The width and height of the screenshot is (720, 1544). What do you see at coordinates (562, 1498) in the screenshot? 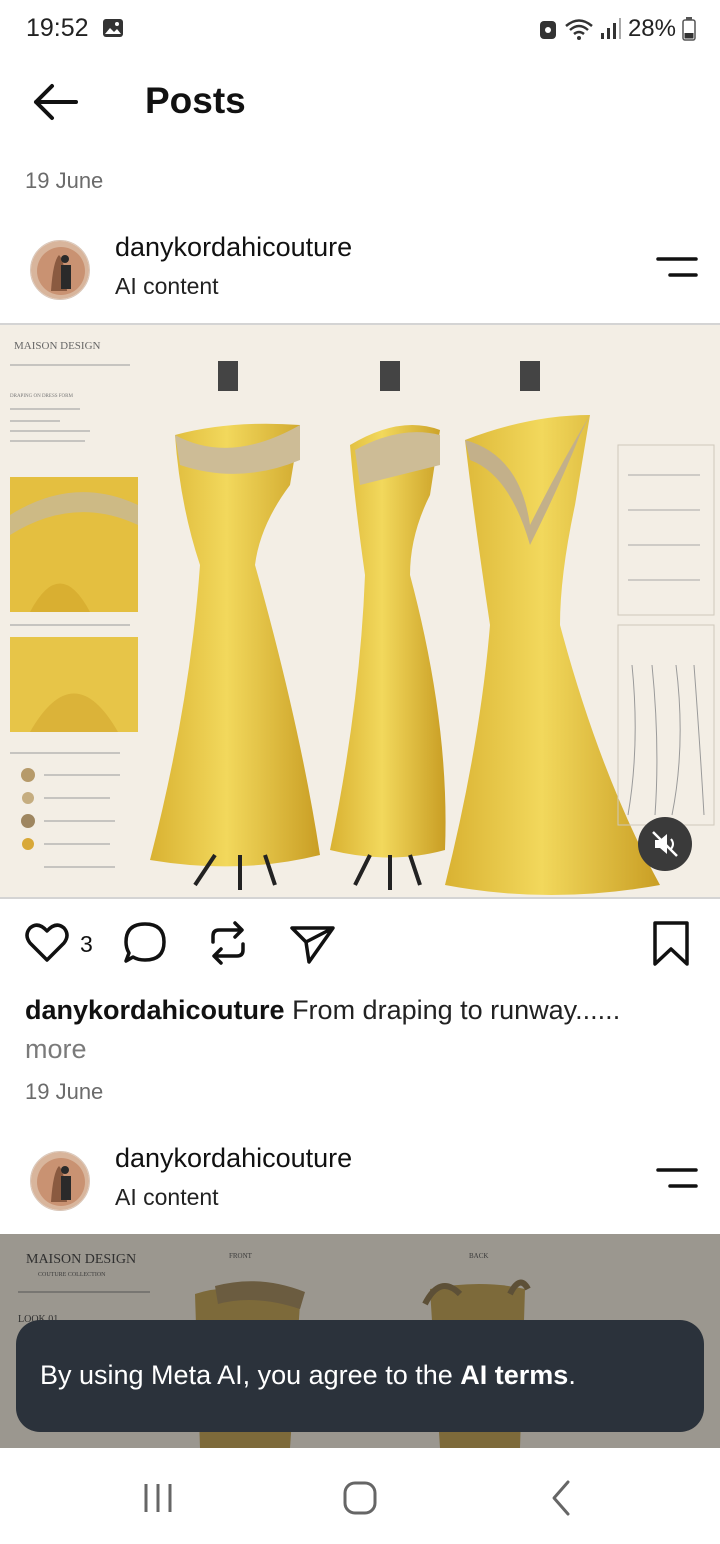
I see `back-nav-icon` at bounding box center [562, 1498].